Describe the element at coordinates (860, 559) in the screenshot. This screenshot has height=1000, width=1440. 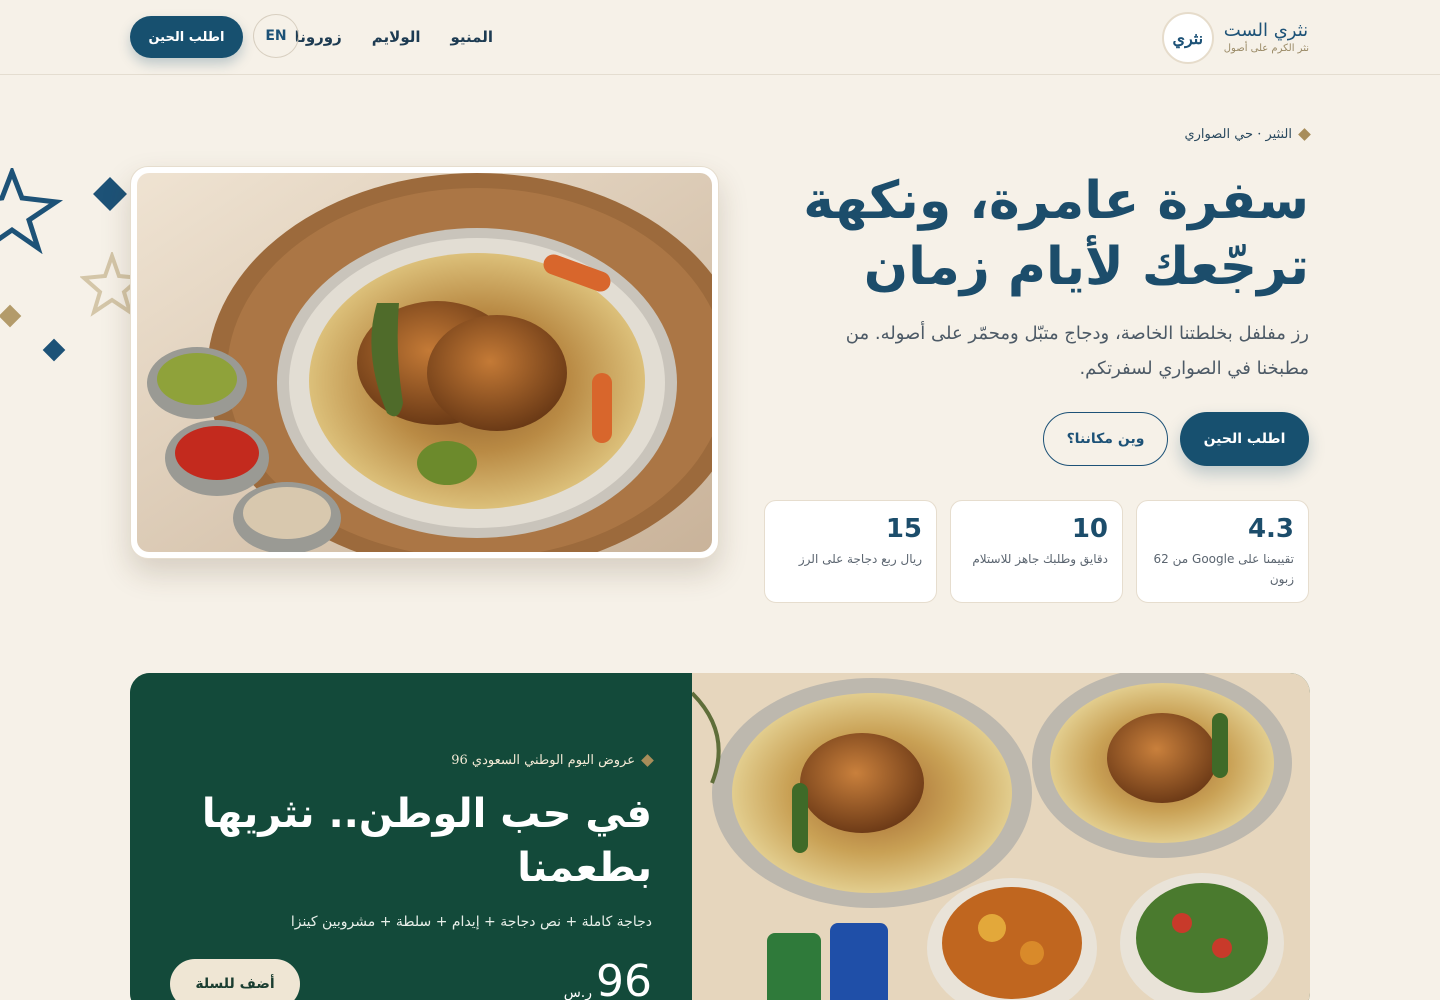
I see `stat-label: ريال ربع دجاجة على الرز` at that location.